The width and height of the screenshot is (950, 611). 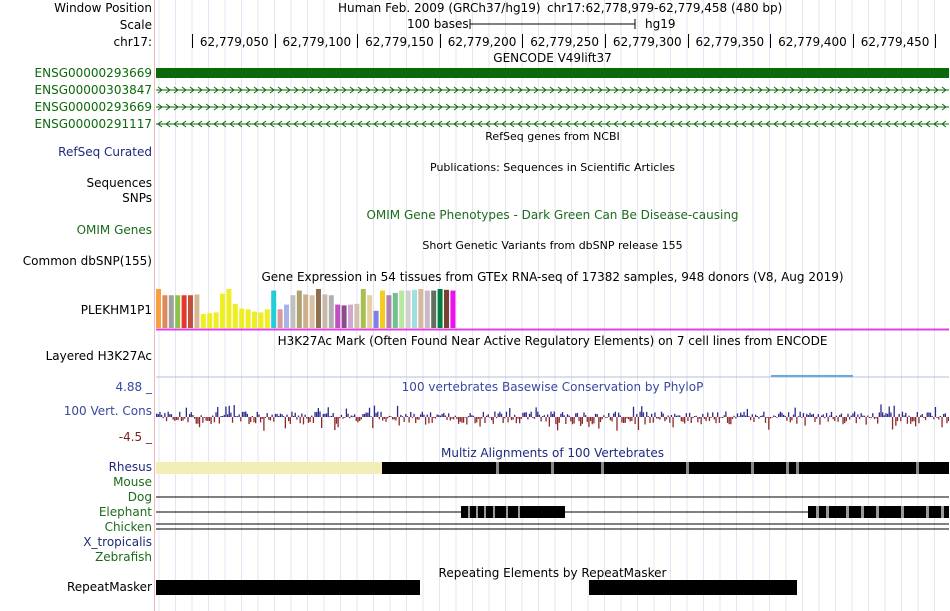 I want to click on gencode-gene-label: ENSG00000303847, so click(x=93, y=90).